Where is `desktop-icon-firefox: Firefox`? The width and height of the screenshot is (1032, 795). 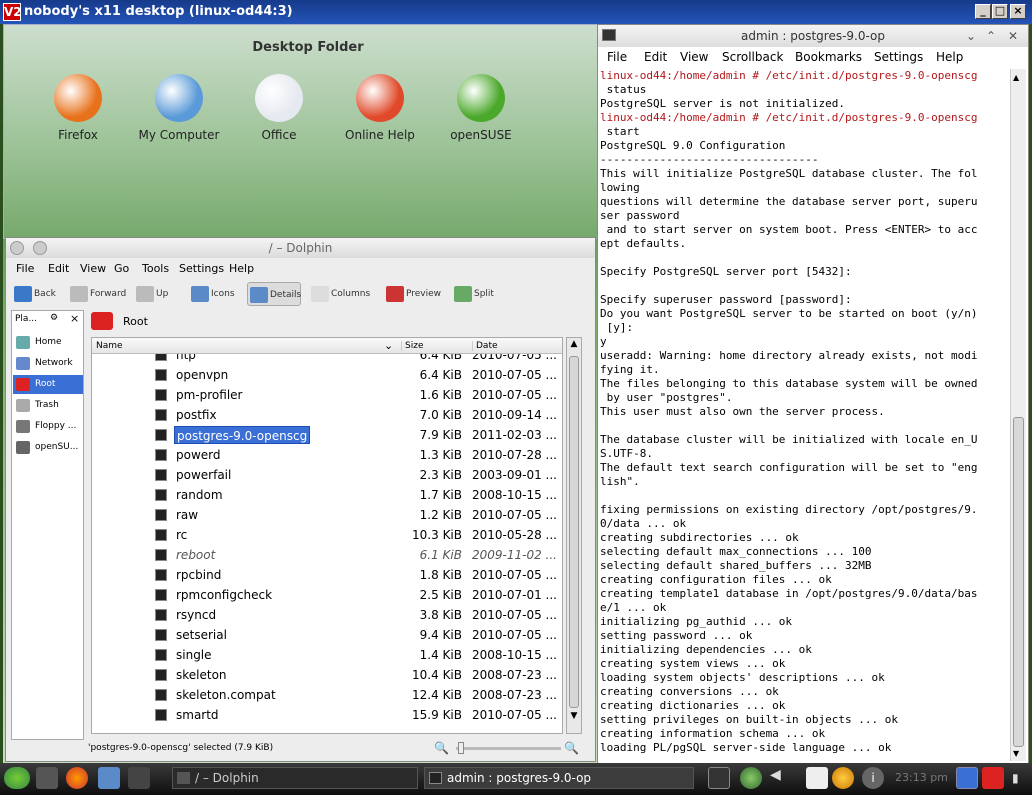
desktop-icon-firefox: Firefox is located at coordinates (78, 108).